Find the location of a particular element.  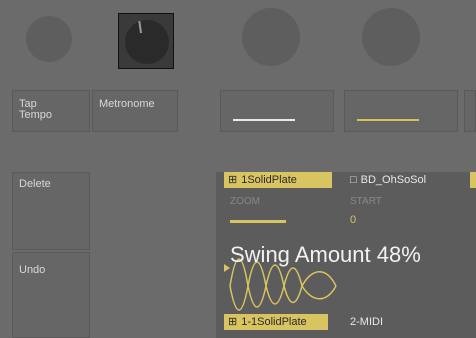

delete-button: Delete is located at coordinates (51, 211).